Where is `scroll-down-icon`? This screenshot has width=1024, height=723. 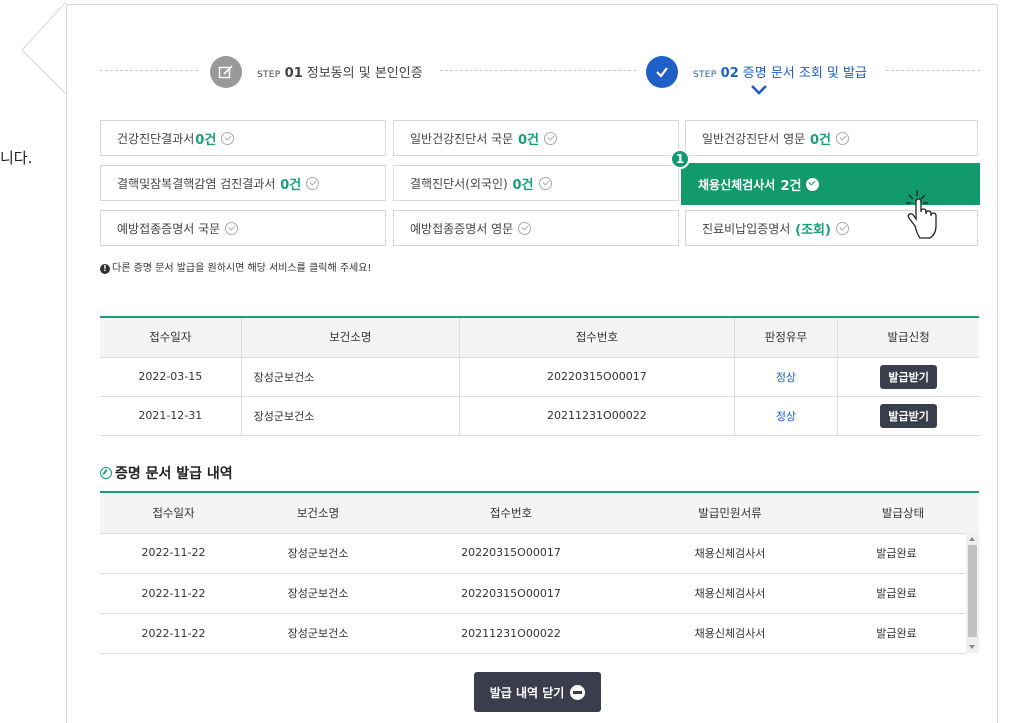
scroll-down-icon is located at coordinates (972, 647).